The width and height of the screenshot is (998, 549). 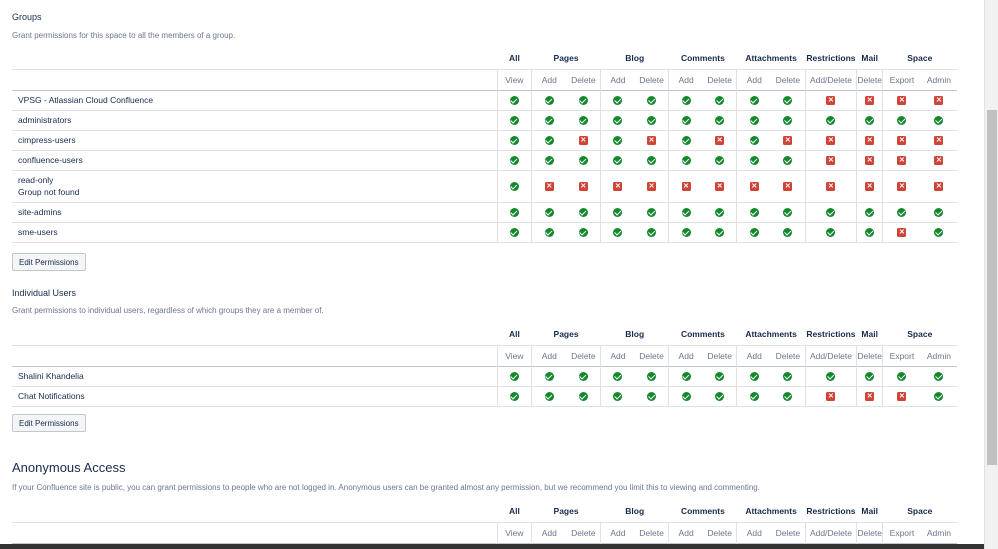 I want to click on table-row: VPSG - Atlassian Cloud Confluence ✕ ✕ ✕ ✕, so click(x=484, y=100).